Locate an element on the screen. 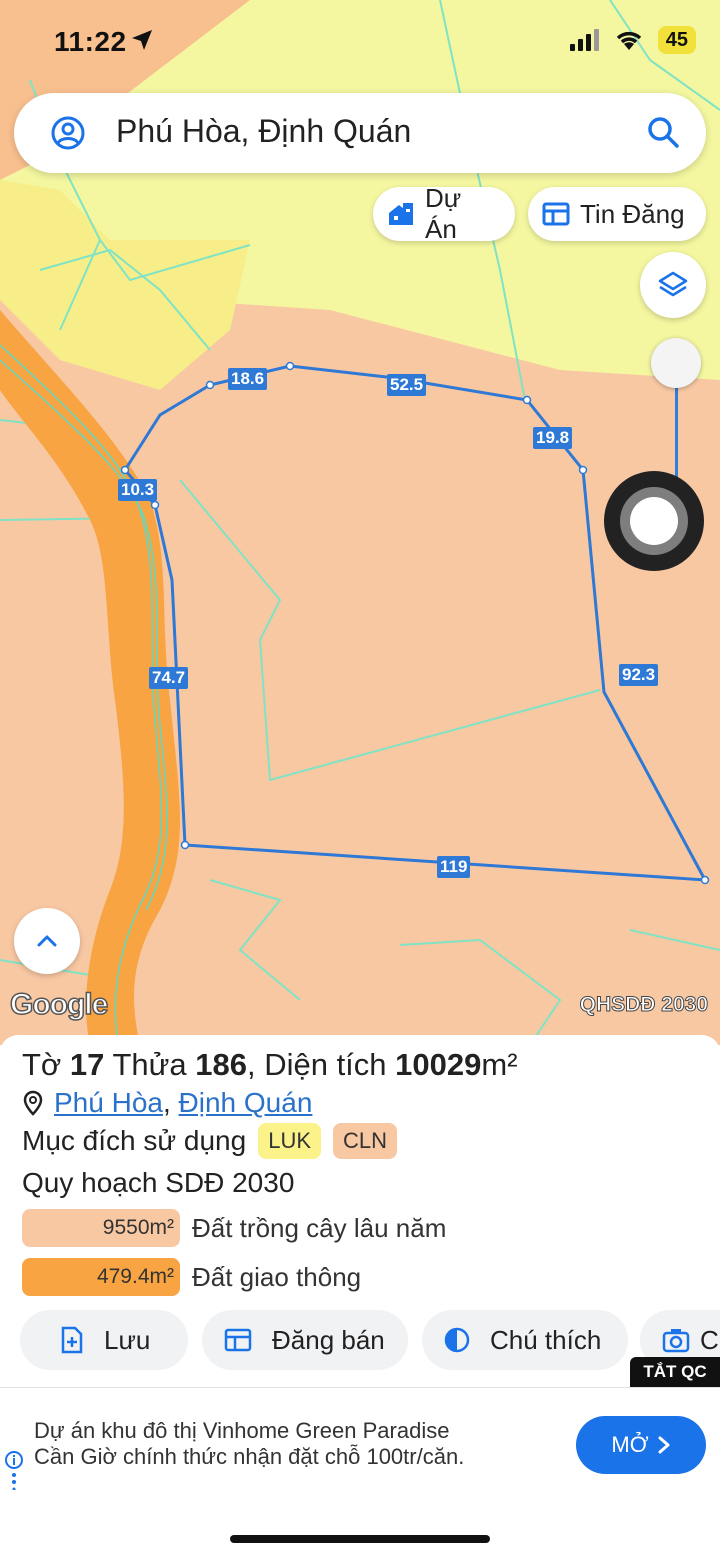 Image resolution: width=720 pixels, height=1557 pixels. plan-layer-tag: QHSDĐ 2030 is located at coordinates (643, 1005).